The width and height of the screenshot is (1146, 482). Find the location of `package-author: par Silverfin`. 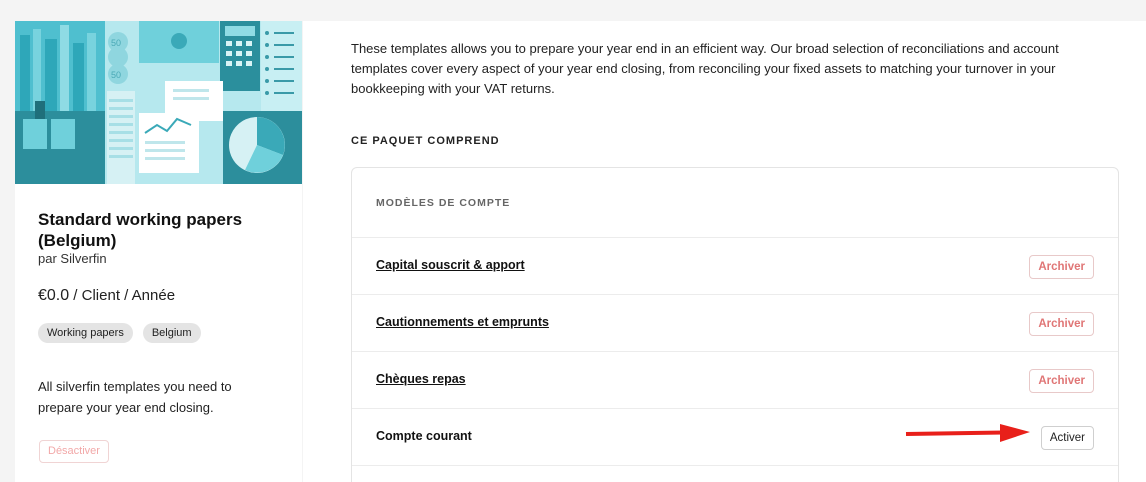

package-author: par Silverfin is located at coordinates (72, 258).